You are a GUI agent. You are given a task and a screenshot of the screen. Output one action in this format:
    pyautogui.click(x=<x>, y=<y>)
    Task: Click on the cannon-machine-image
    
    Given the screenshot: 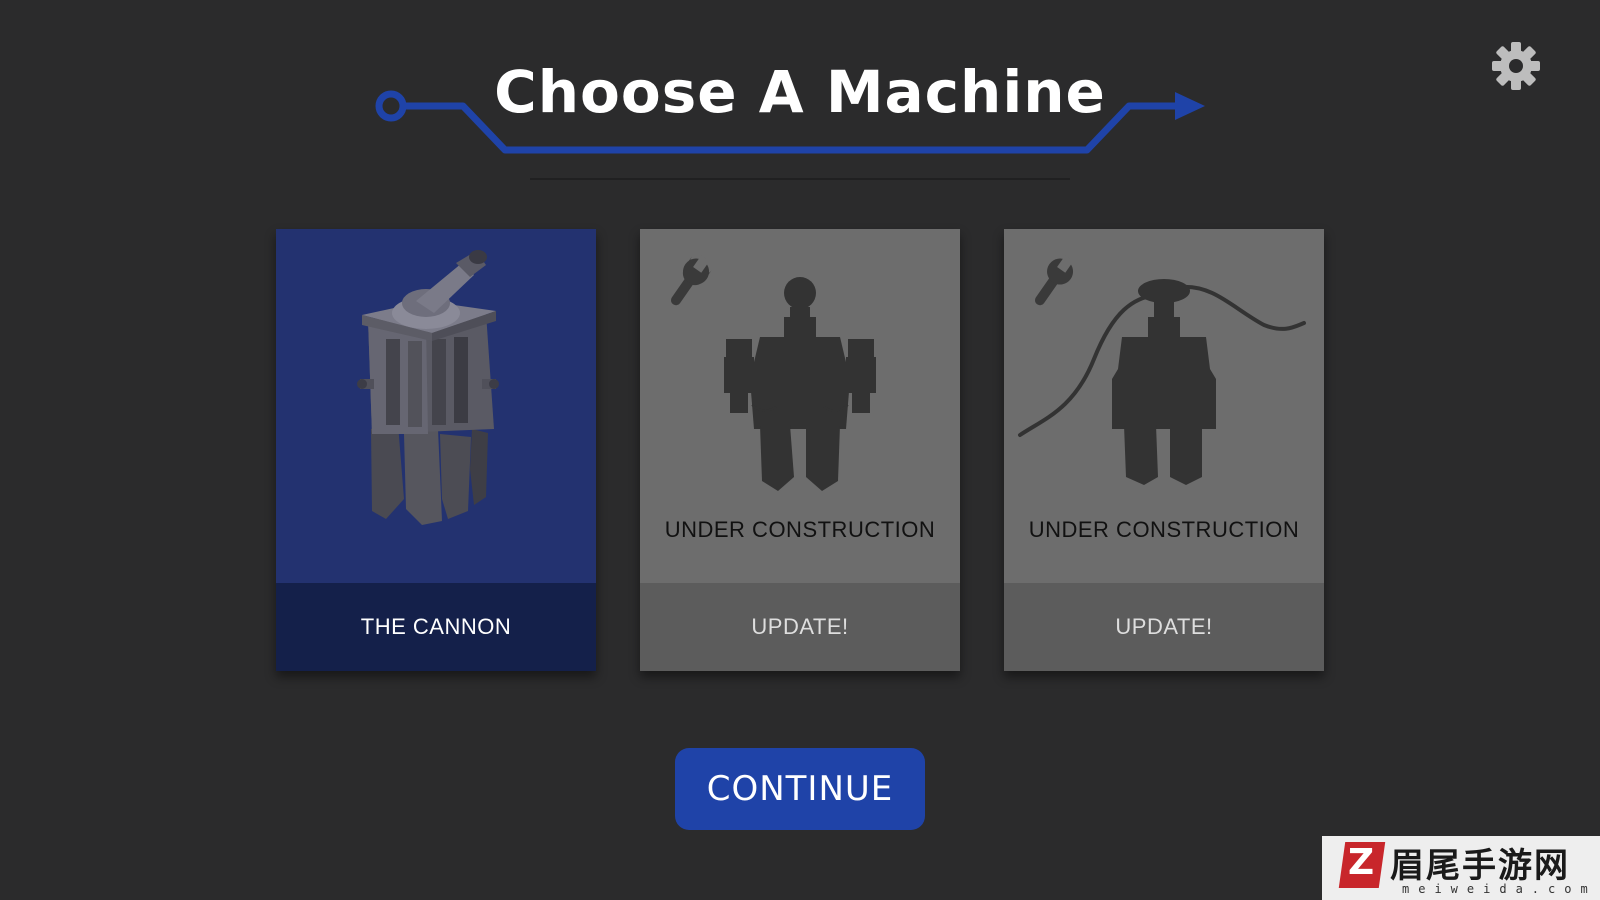 What is the action you would take?
    pyautogui.click(x=428, y=387)
    